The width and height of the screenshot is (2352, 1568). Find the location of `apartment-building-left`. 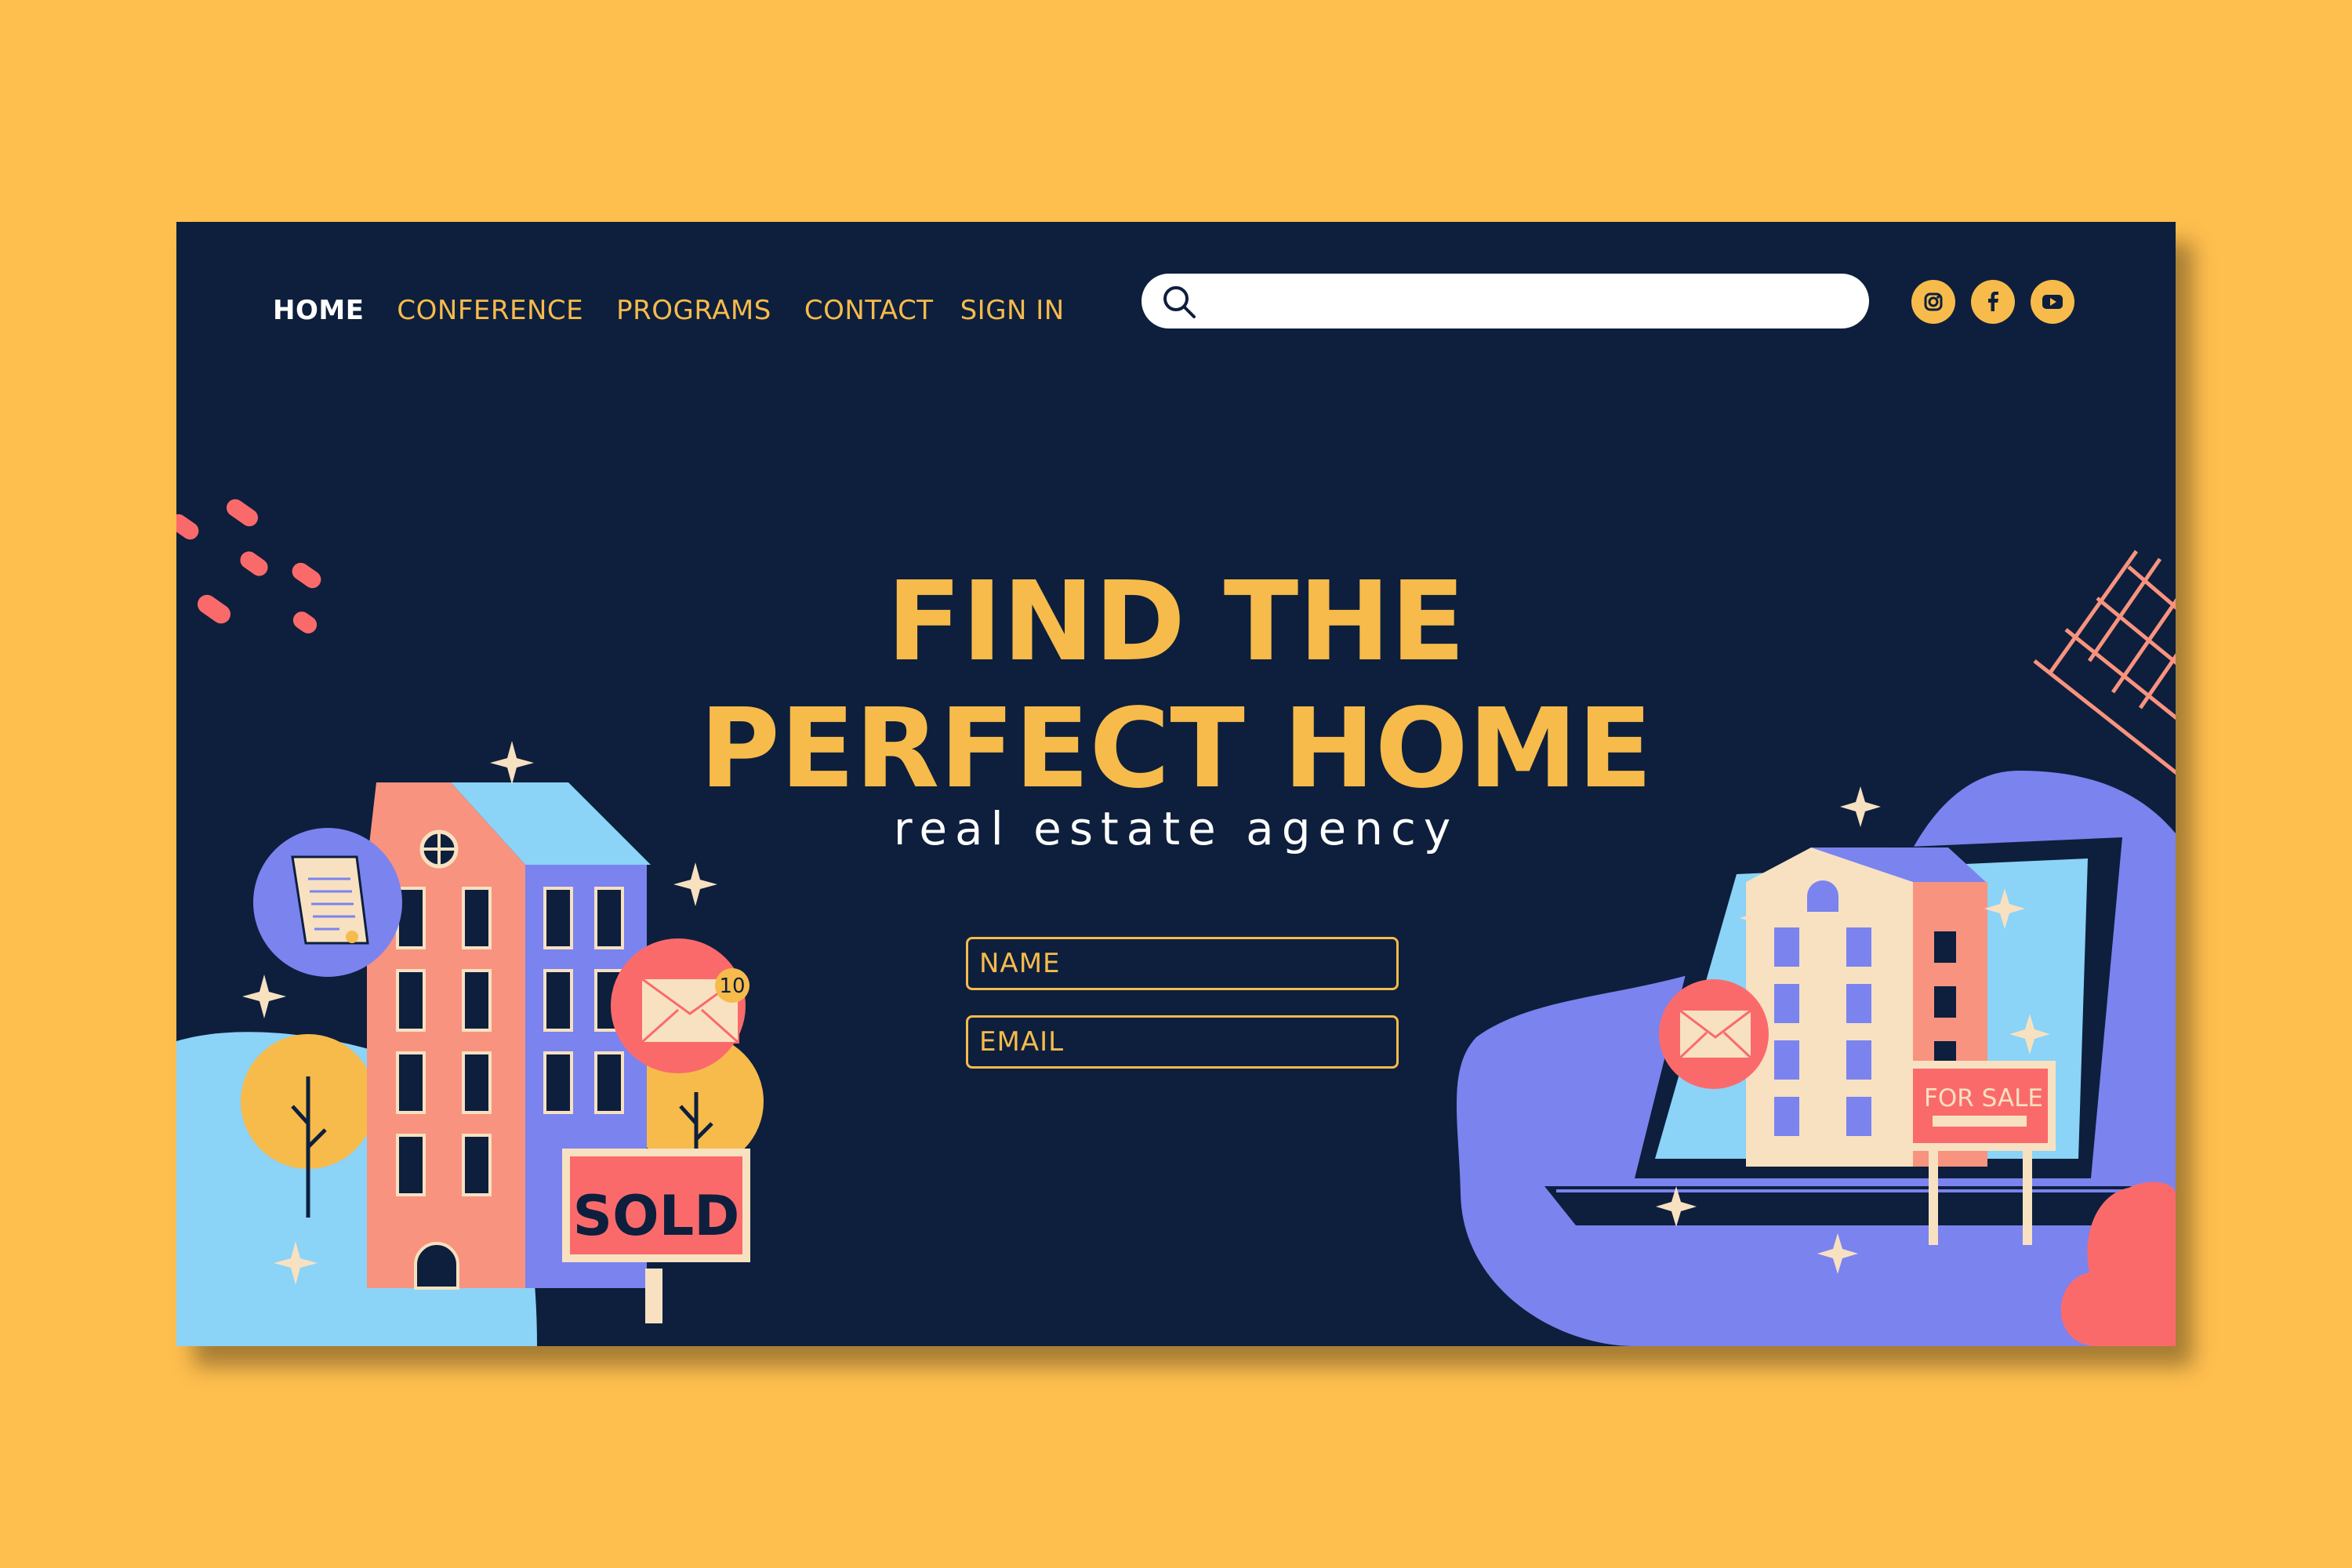

apartment-building-left is located at coordinates (509, 1036).